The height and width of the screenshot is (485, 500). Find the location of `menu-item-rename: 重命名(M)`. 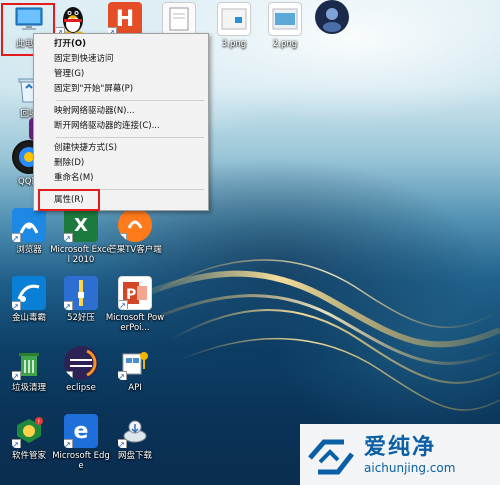

menu-item-rename: 重命名(M) is located at coordinates (121, 178).